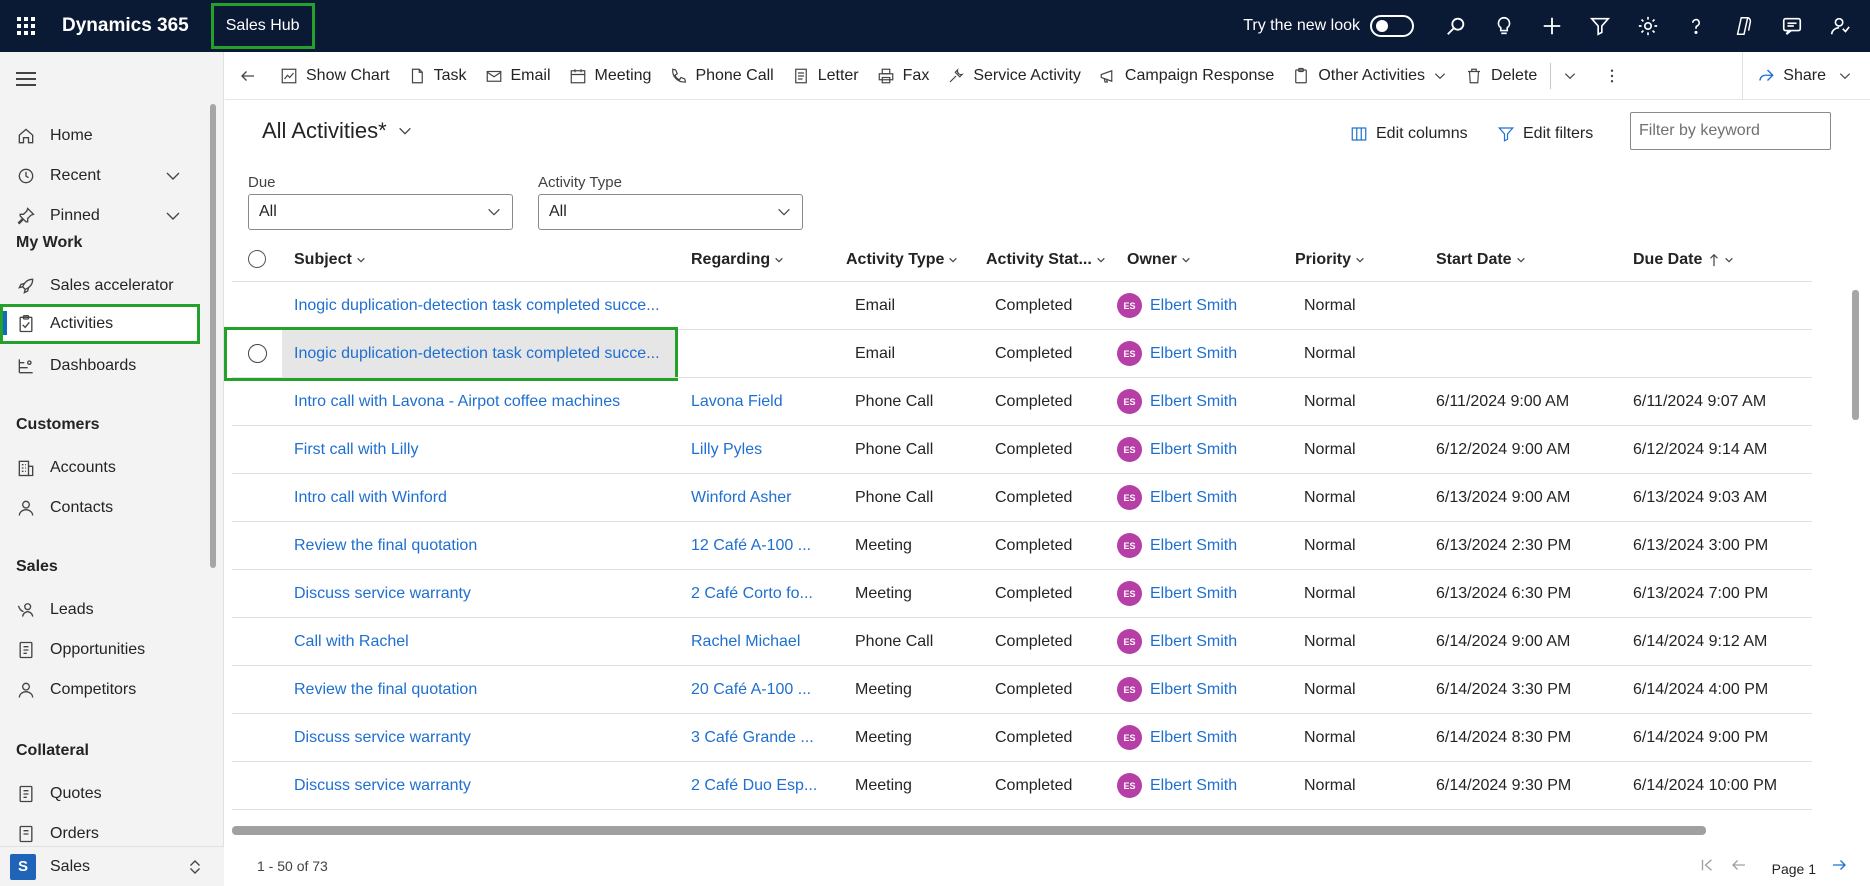  I want to click on delete-button: Delete, so click(1501, 76).